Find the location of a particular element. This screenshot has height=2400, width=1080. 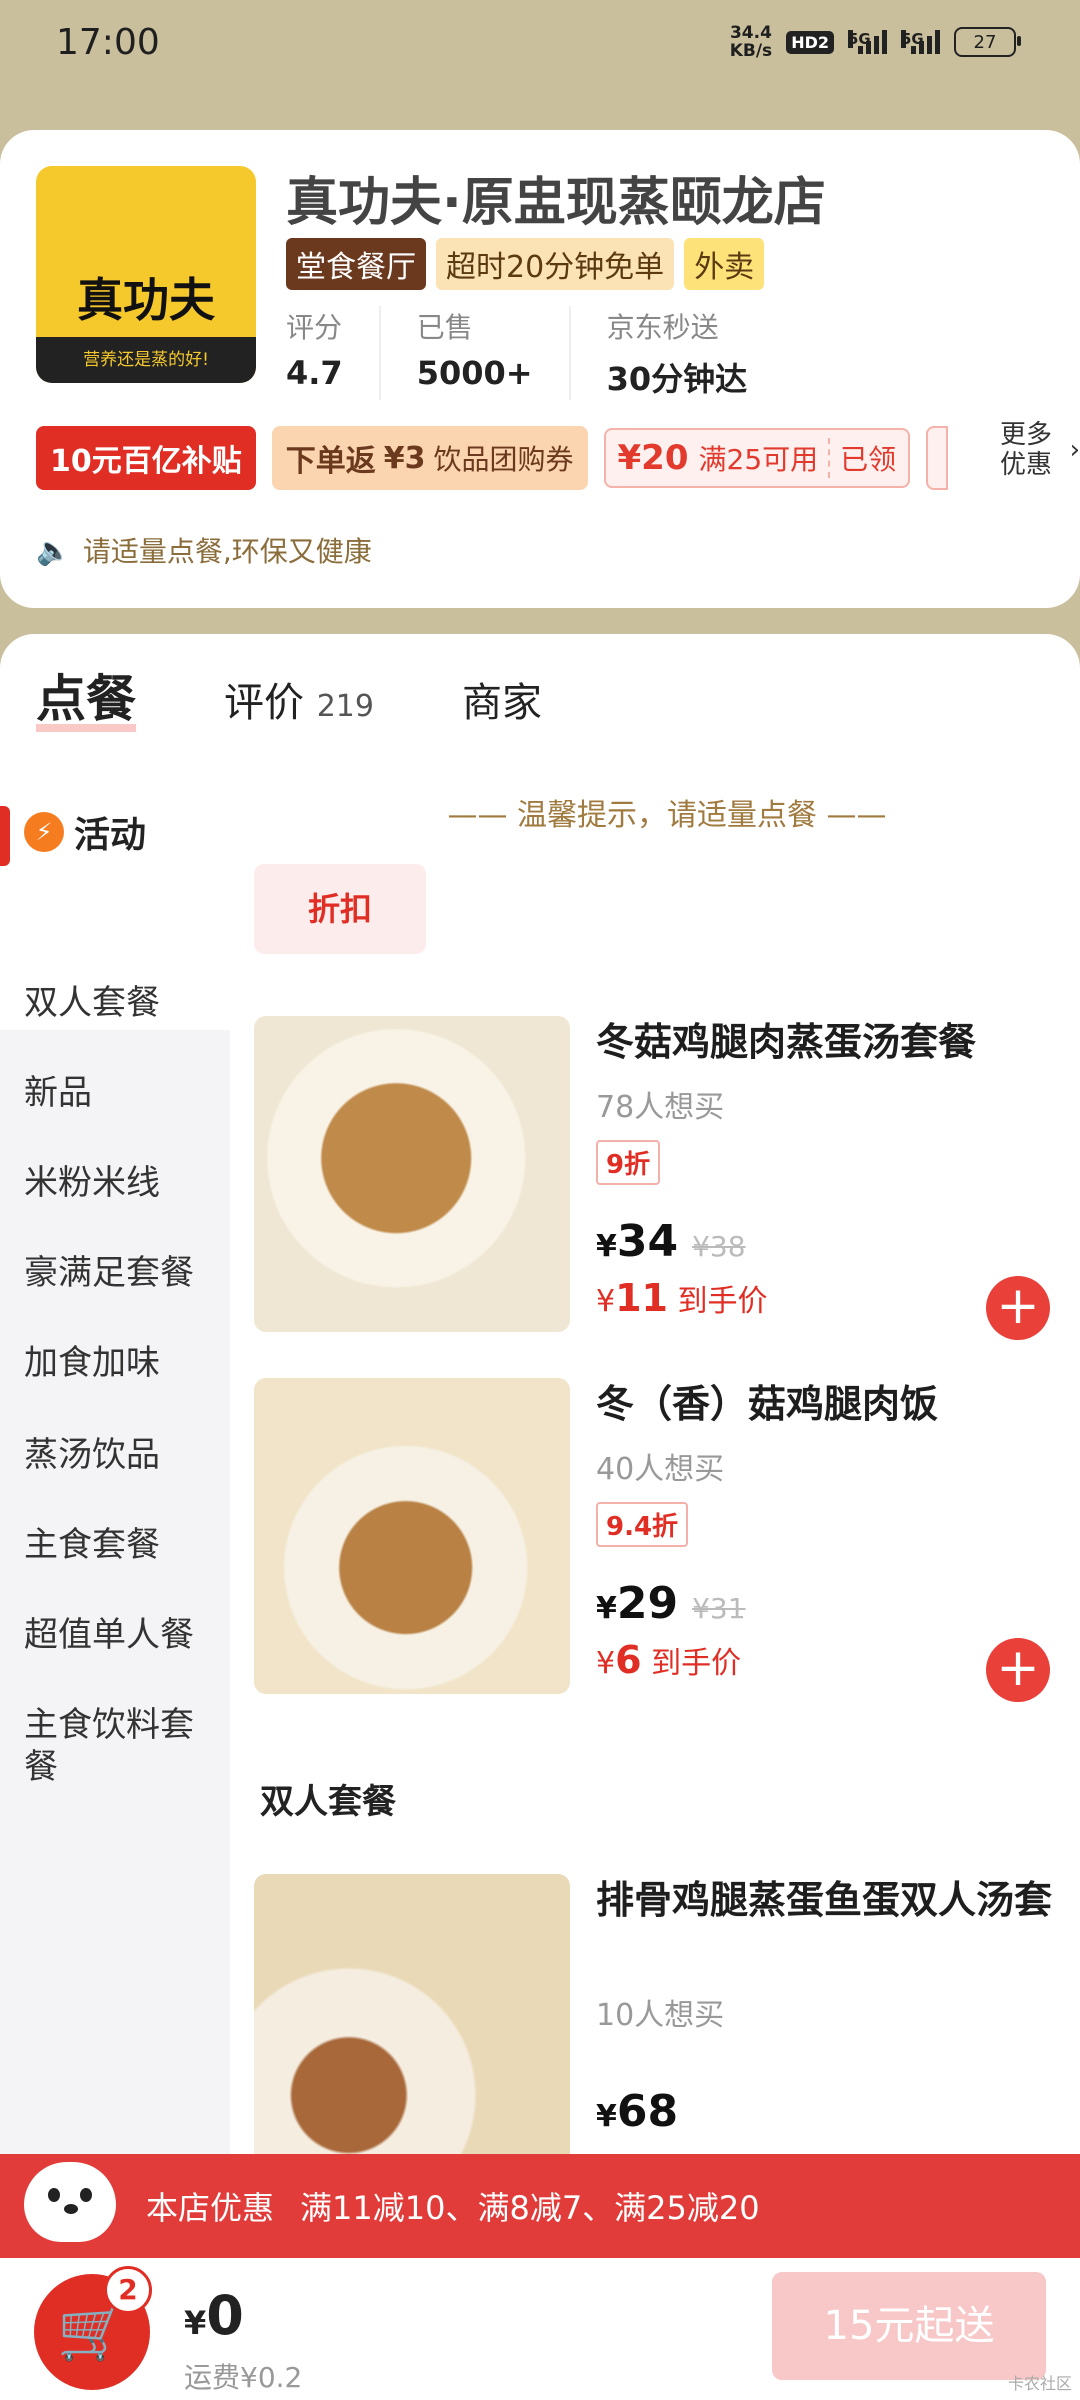

stat-rating: 评分 4.7 is located at coordinates (333, 353).